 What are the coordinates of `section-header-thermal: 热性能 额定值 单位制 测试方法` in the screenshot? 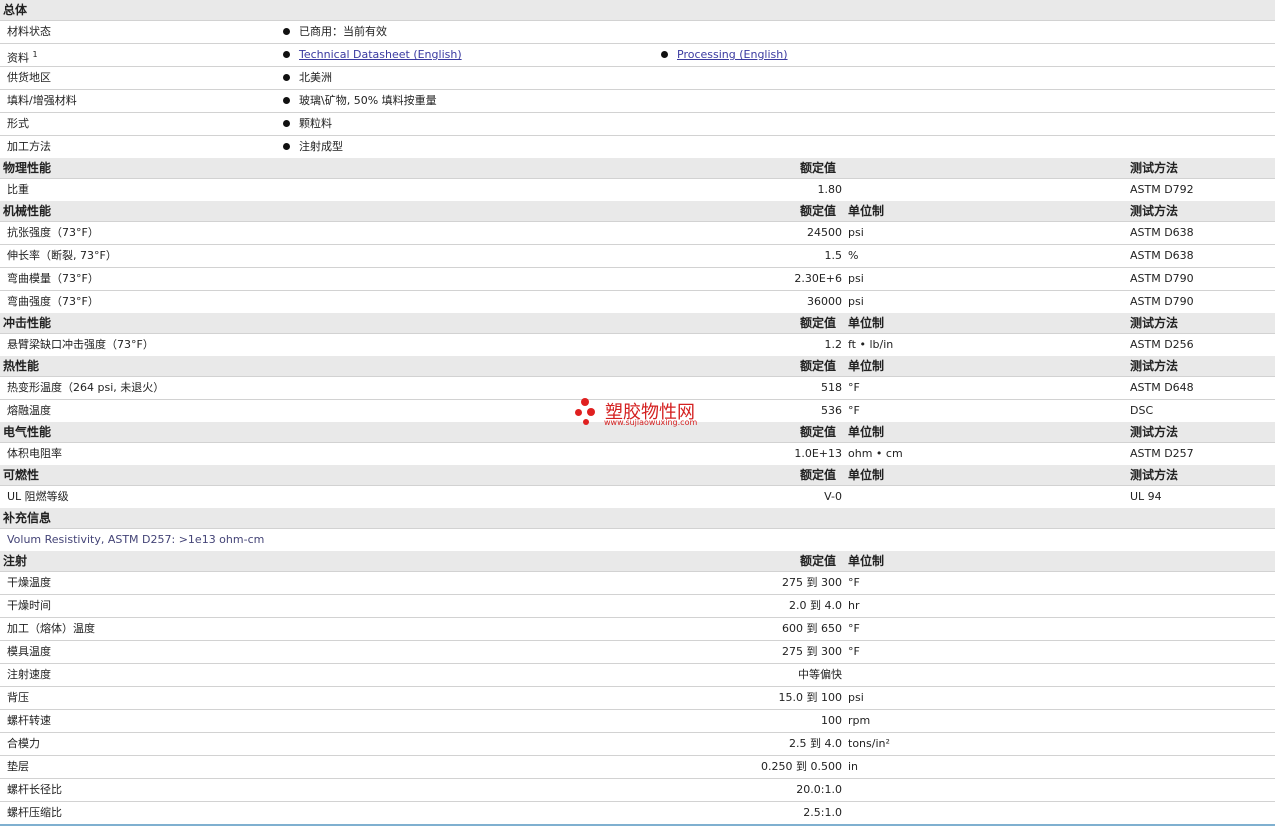 It's located at (637, 366).